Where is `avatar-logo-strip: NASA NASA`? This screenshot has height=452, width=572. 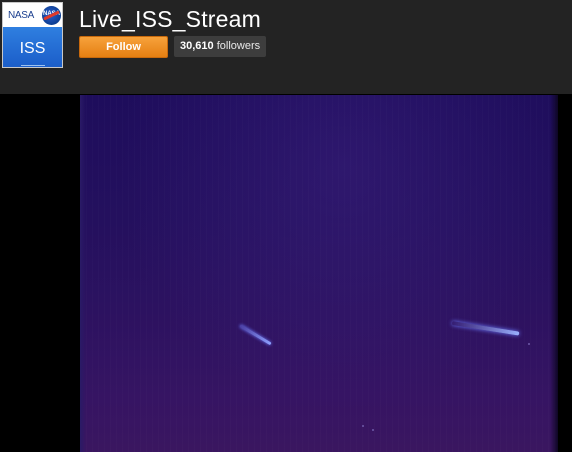
avatar-logo-strip: NASA NASA is located at coordinates (32, 15).